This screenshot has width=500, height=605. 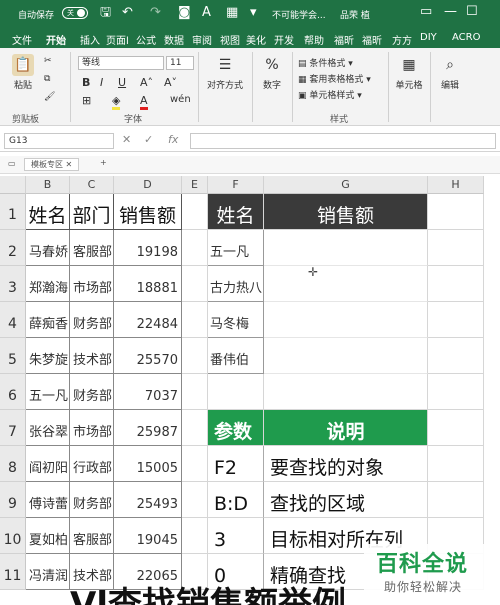 What do you see at coordinates (13, 500) in the screenshot?
I see `row-header: 9` at bounding box center [13, 500].